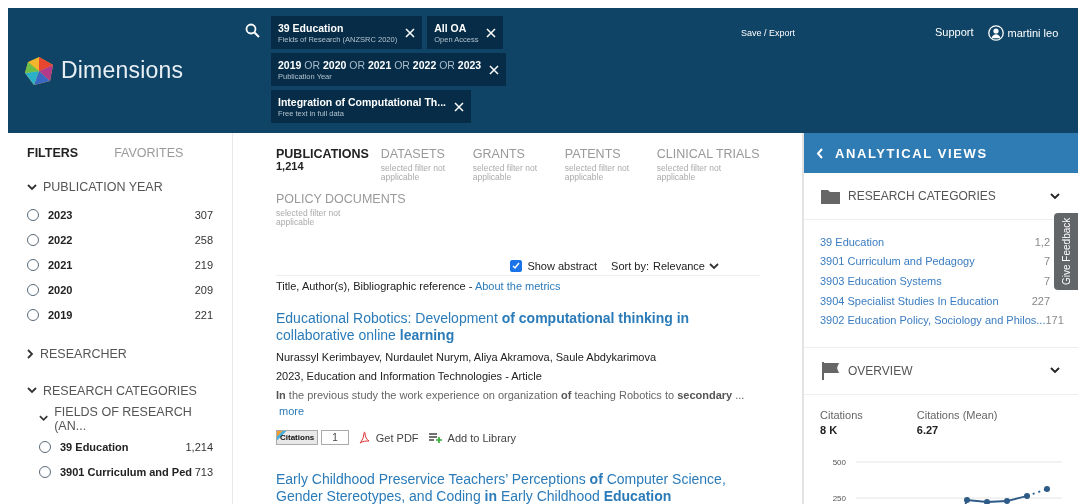 The width and height of the screenshot is (1078, 504). Describe the element at coordinates (1040, 300) in the screenshot. I see `category-count: 227` at that location.